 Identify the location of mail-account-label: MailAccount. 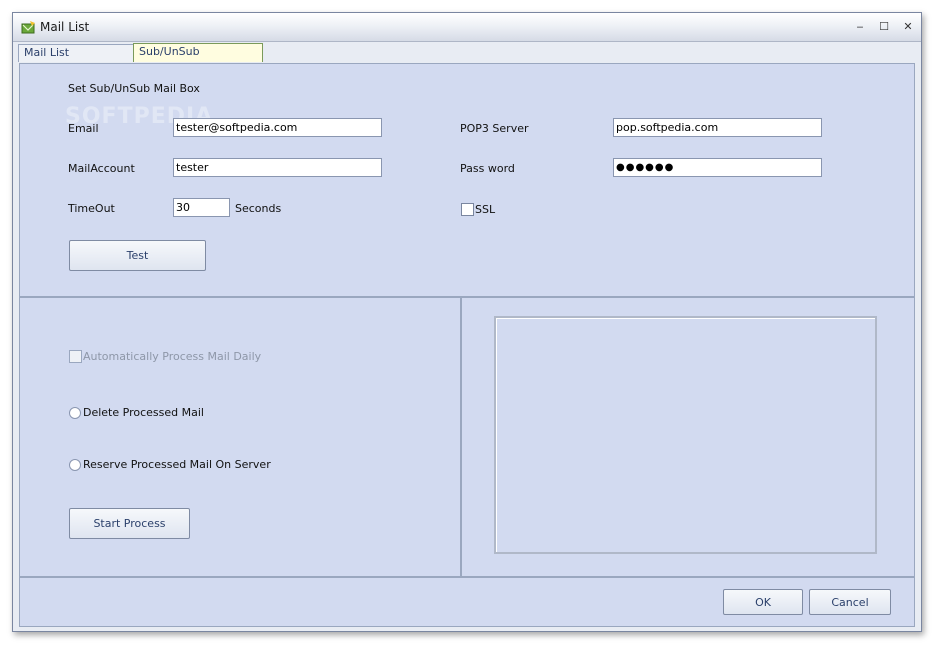
(101, 168).